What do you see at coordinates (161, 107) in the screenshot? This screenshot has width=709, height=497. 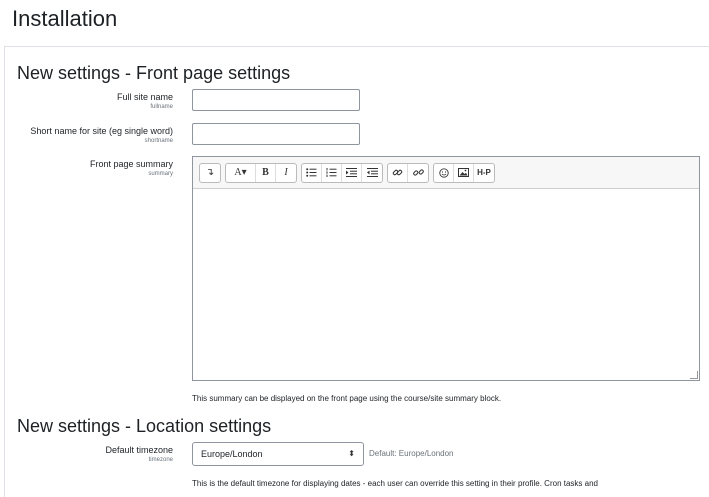 I see `full-site-name-setting-id: fullname` at bounding box center [161, 107].